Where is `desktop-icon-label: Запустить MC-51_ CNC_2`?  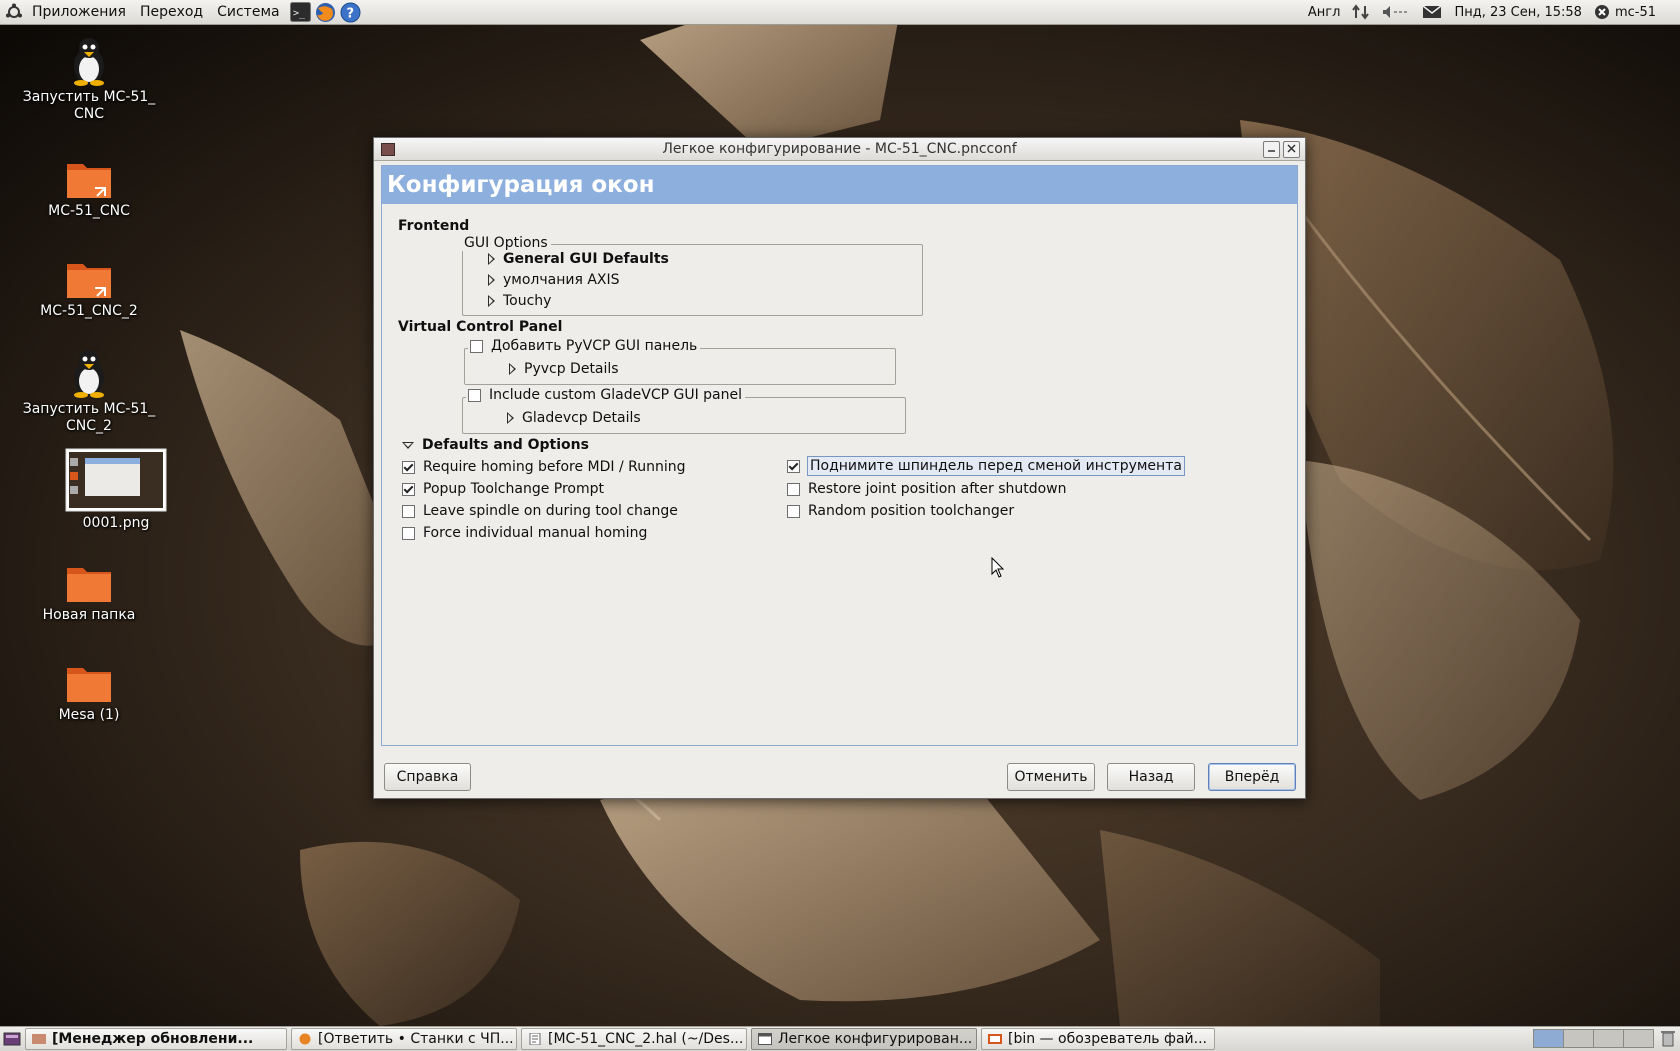
desktop-icon-label: Запустить MC-51_ CNC_2 is located at coordinates (89, 417).